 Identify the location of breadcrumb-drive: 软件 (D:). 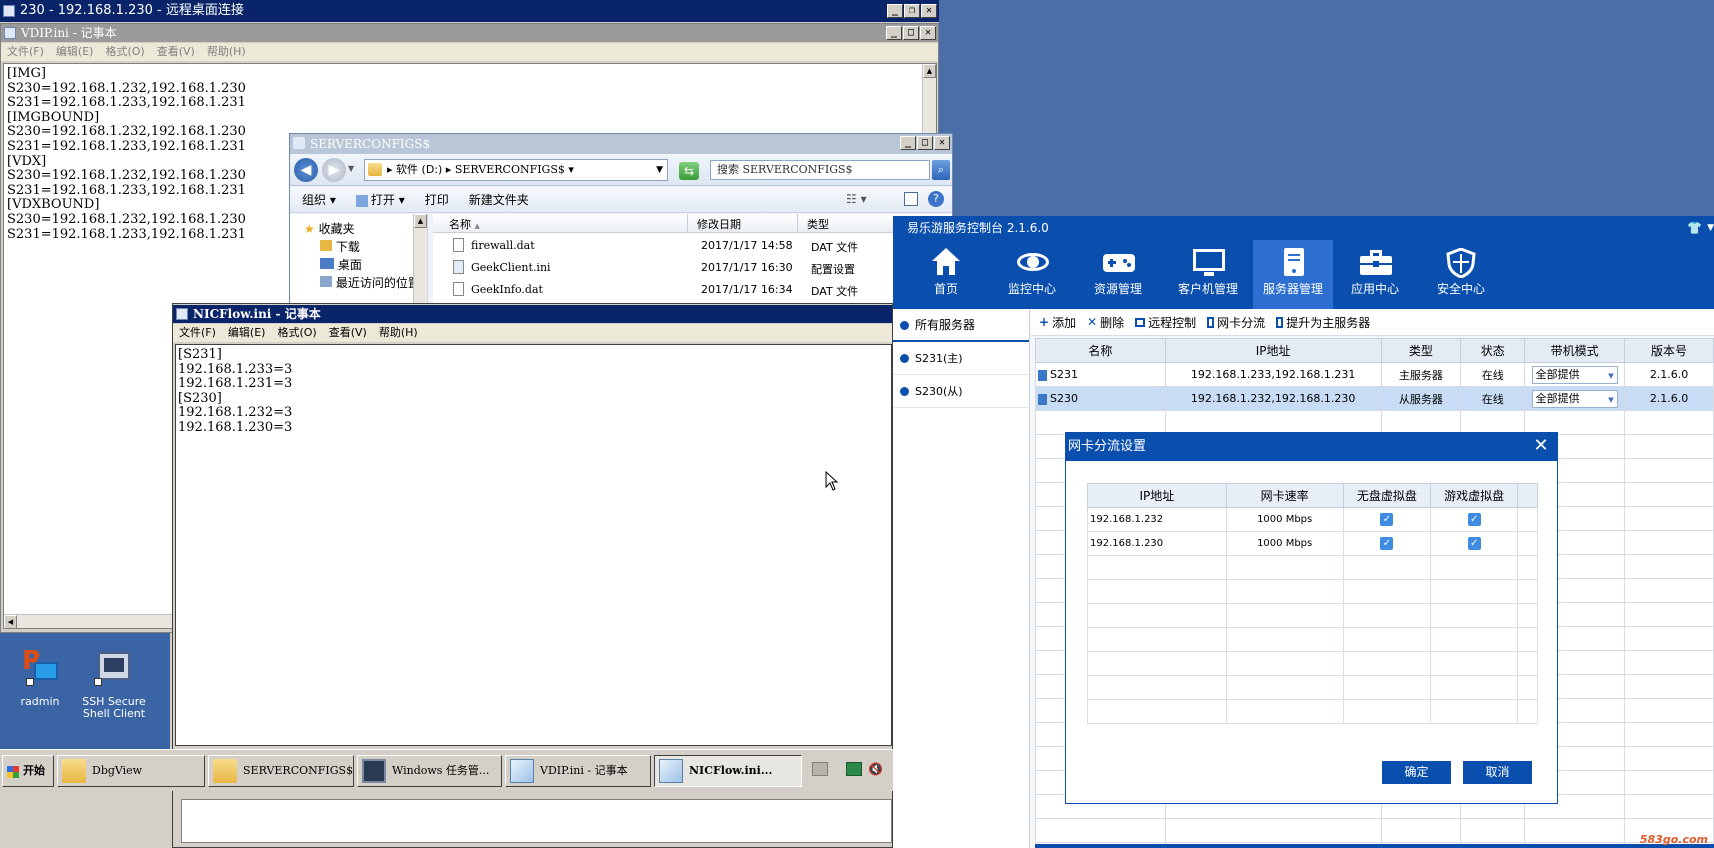
(419, 169).